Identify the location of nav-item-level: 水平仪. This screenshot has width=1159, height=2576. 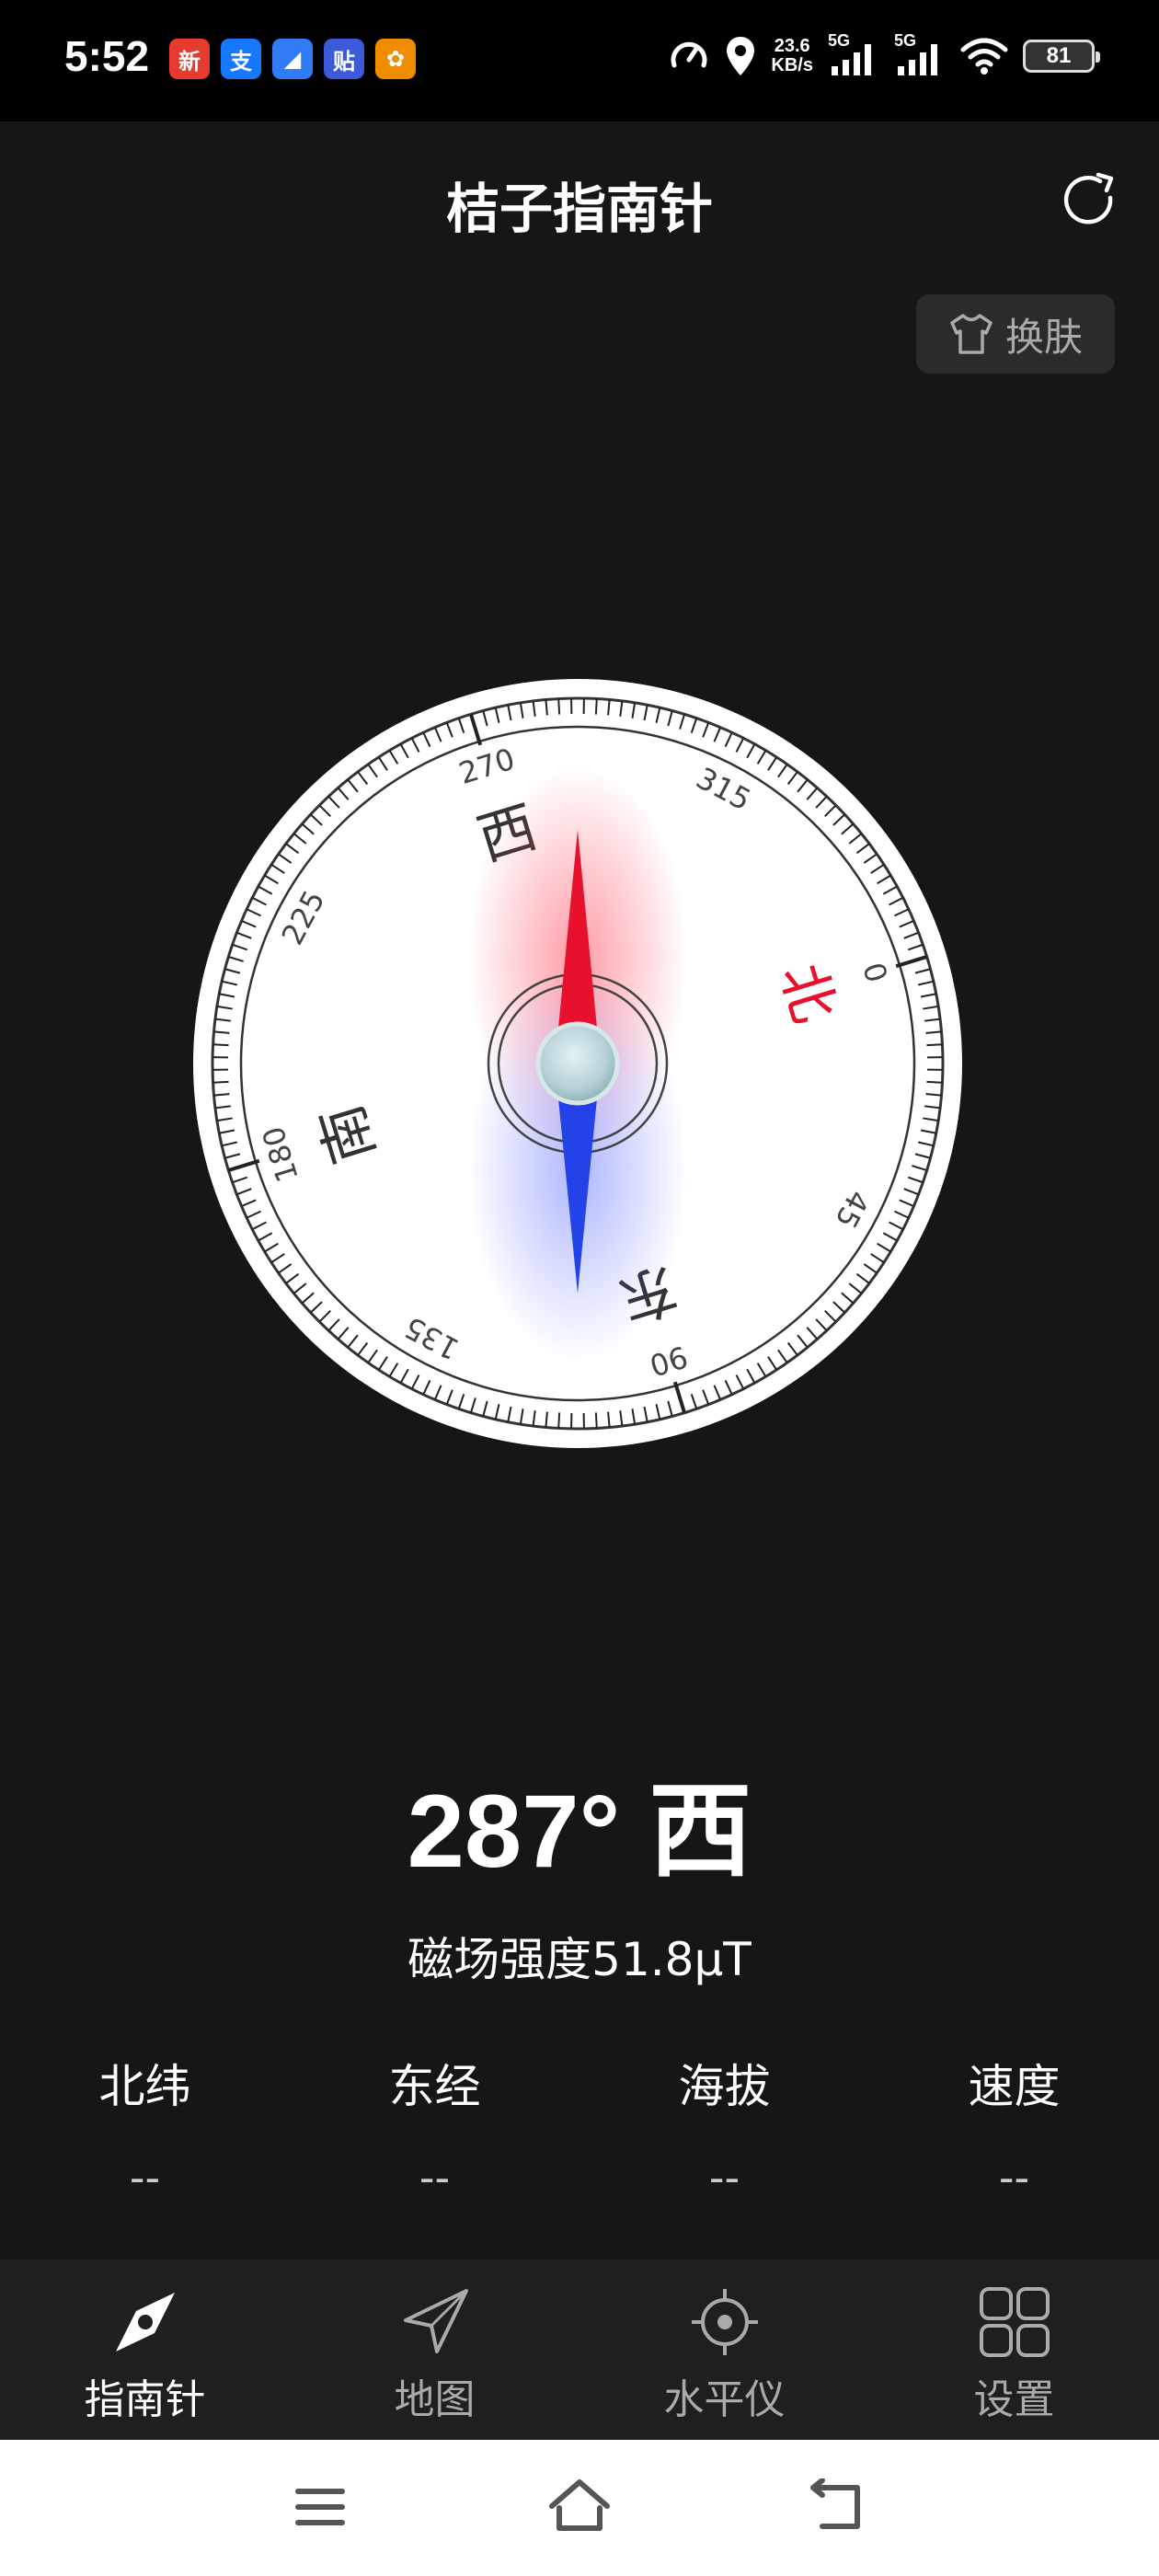
(724, 2350).